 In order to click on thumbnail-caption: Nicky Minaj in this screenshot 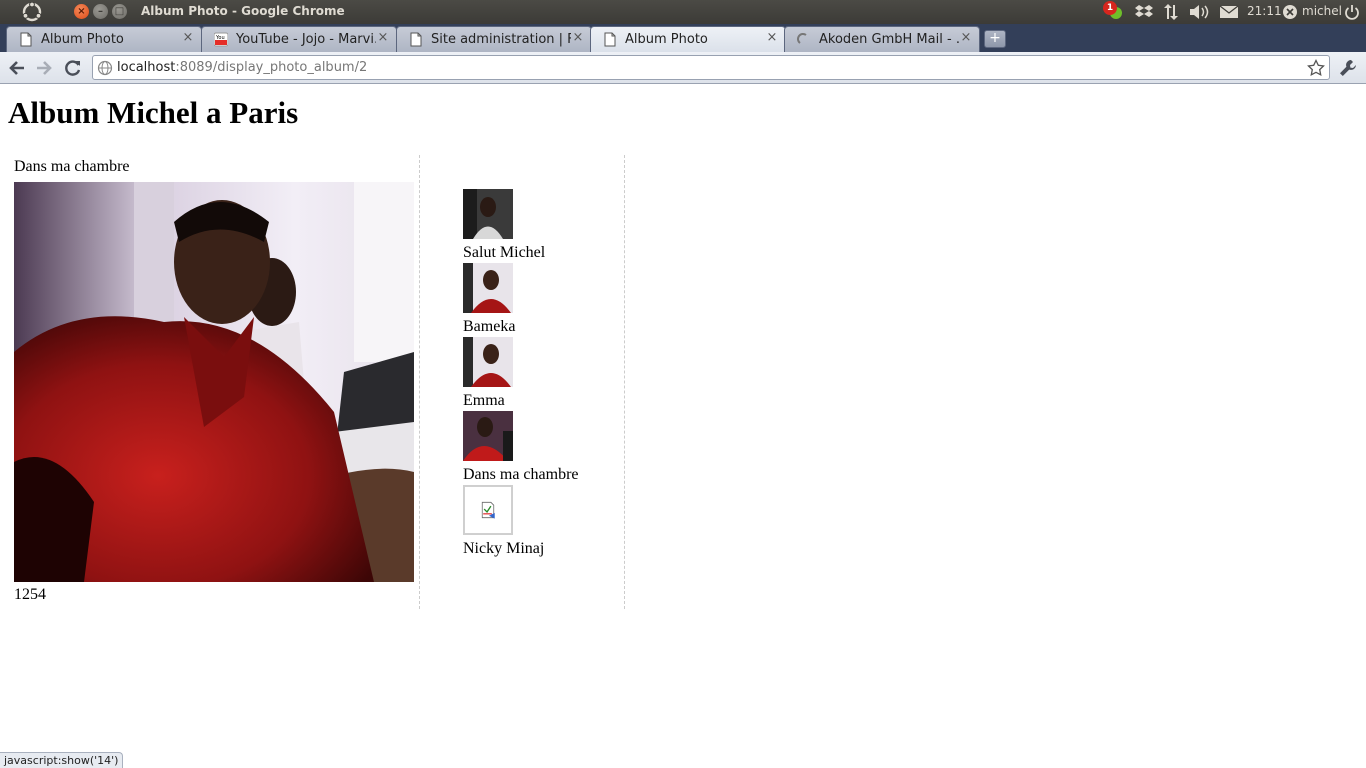, I will do `click(504, 548)`.